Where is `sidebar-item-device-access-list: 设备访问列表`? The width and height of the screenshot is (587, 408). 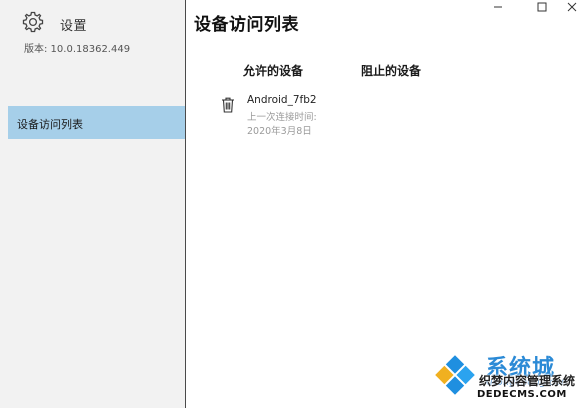
sidebar-item-device-access-list: 设备访问列表 is located at coordinates (96, 122).